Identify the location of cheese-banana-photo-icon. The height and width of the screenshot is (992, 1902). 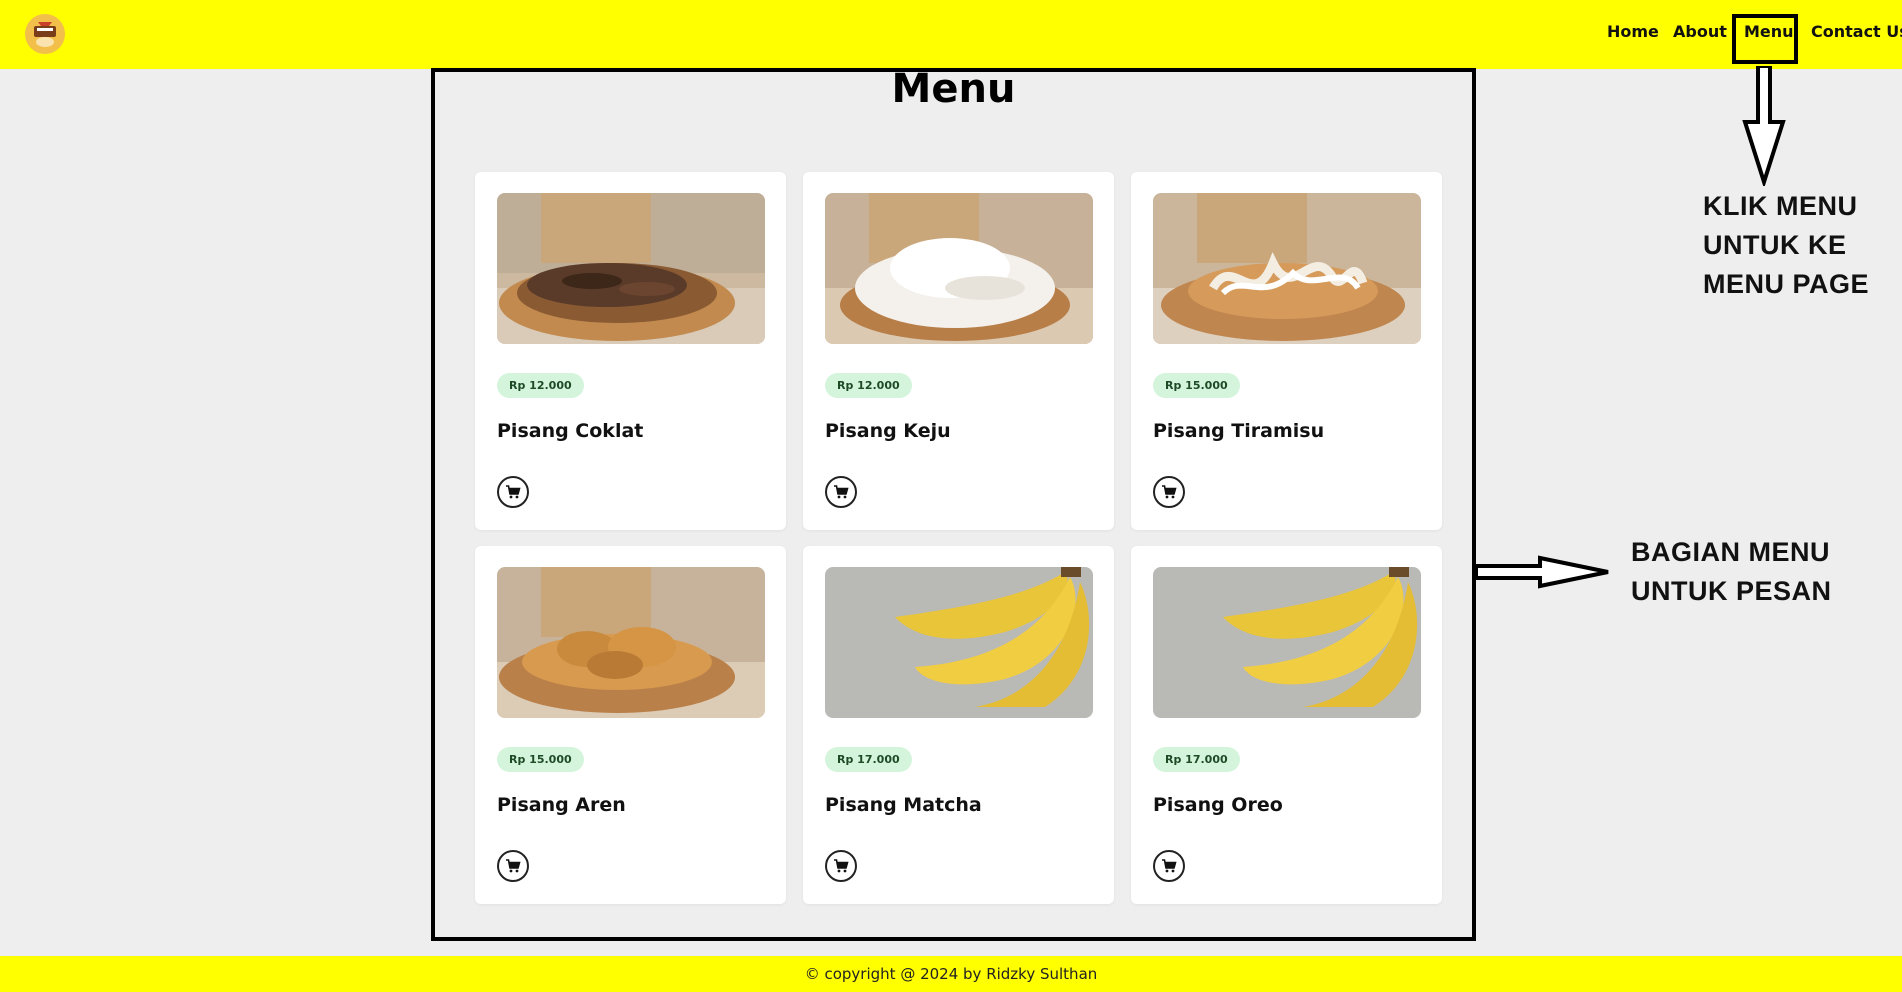
(959, 268).